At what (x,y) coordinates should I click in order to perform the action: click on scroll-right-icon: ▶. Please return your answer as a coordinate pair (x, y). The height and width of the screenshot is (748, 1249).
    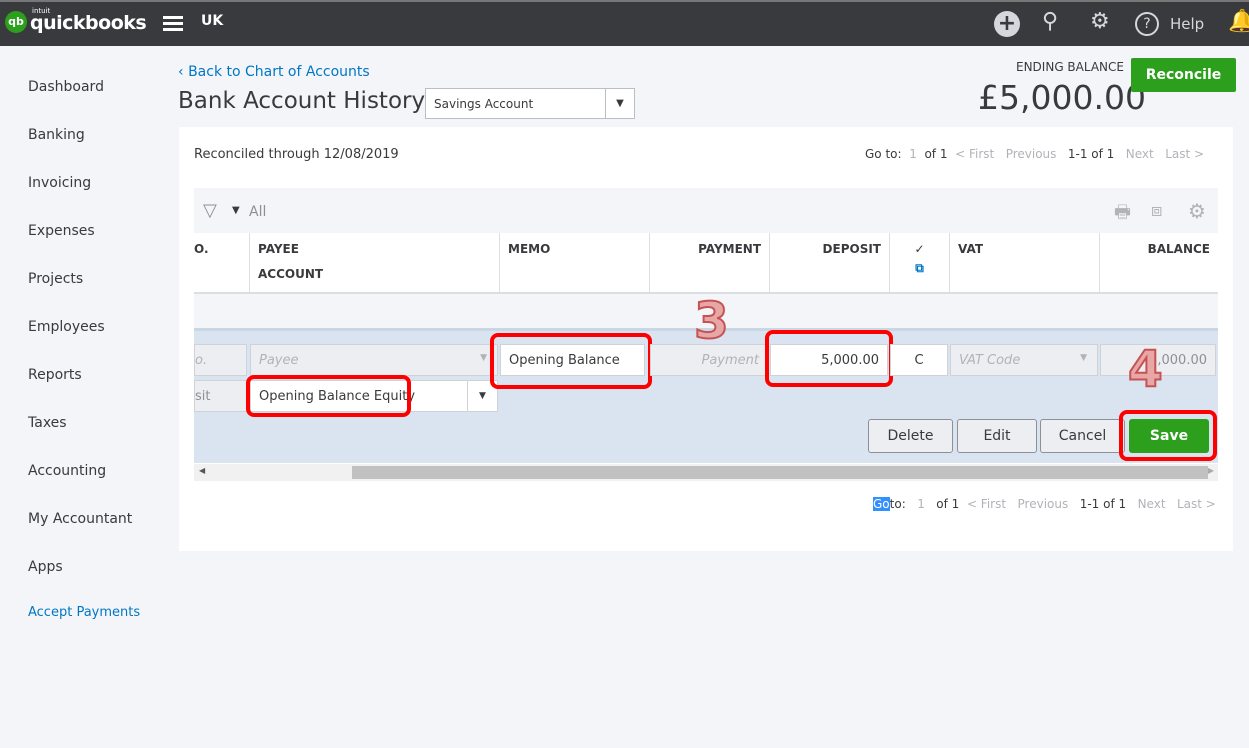
    Looking at the image, I should click on (1211, 470).